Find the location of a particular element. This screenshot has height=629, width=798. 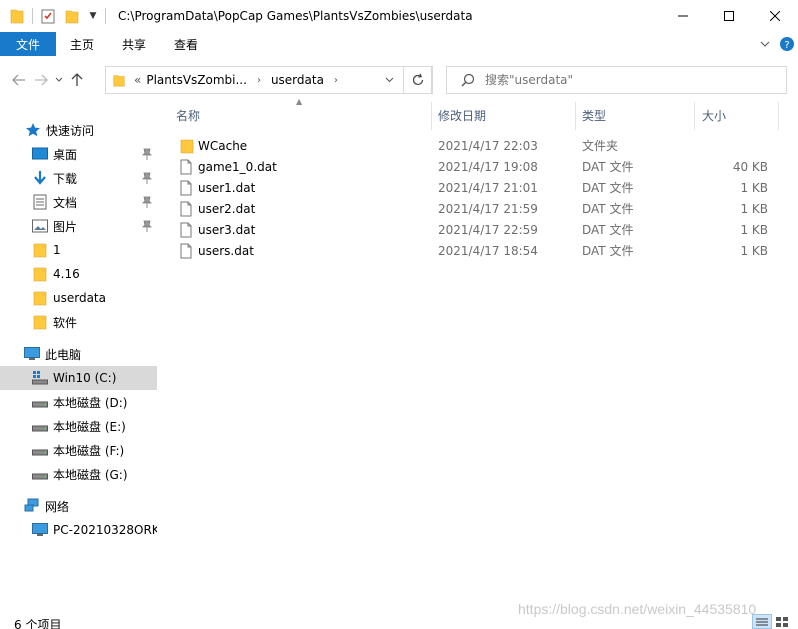

tab-view: 查看 is located at coordinates (186, 44).